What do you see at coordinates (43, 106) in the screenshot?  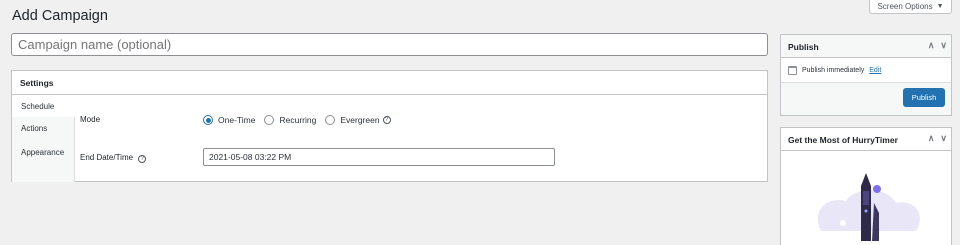 I see `tab-schedule: Schedule` at bounding box center [43, 106].